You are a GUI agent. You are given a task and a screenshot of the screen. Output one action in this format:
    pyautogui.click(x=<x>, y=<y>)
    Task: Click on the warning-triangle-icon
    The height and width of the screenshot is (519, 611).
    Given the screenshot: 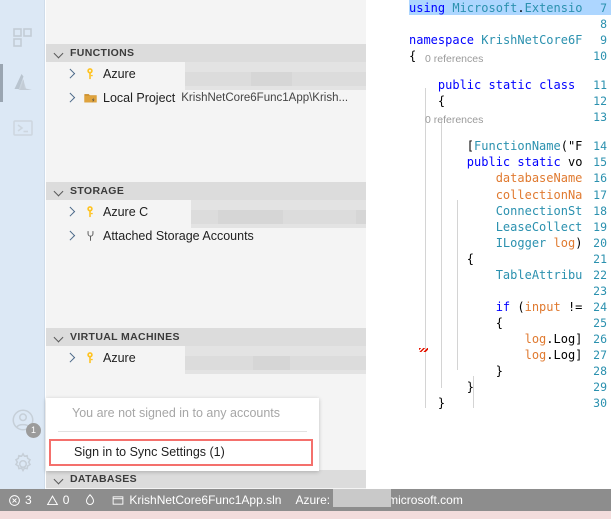 What is the action you would take?
    pyautogui.click(x=52, y=500)
    